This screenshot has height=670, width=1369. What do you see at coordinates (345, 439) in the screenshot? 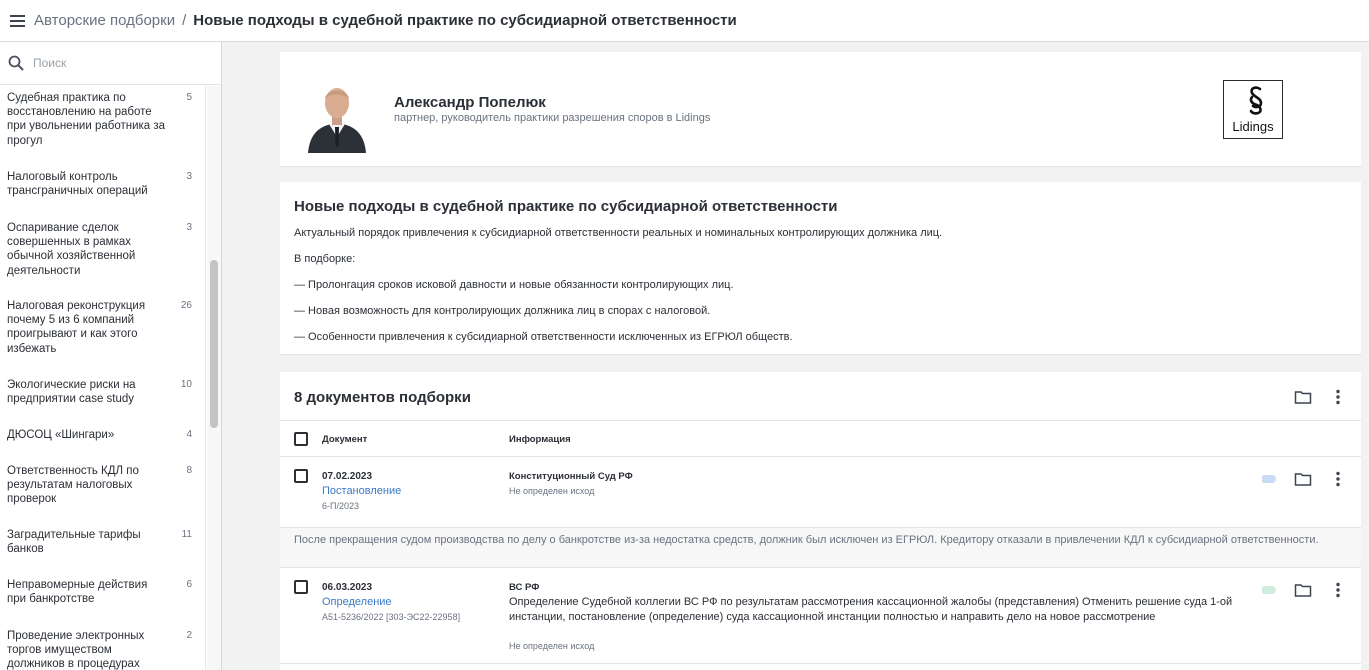
I see `column-header-document: Документ` at bounding box center [345, 439].